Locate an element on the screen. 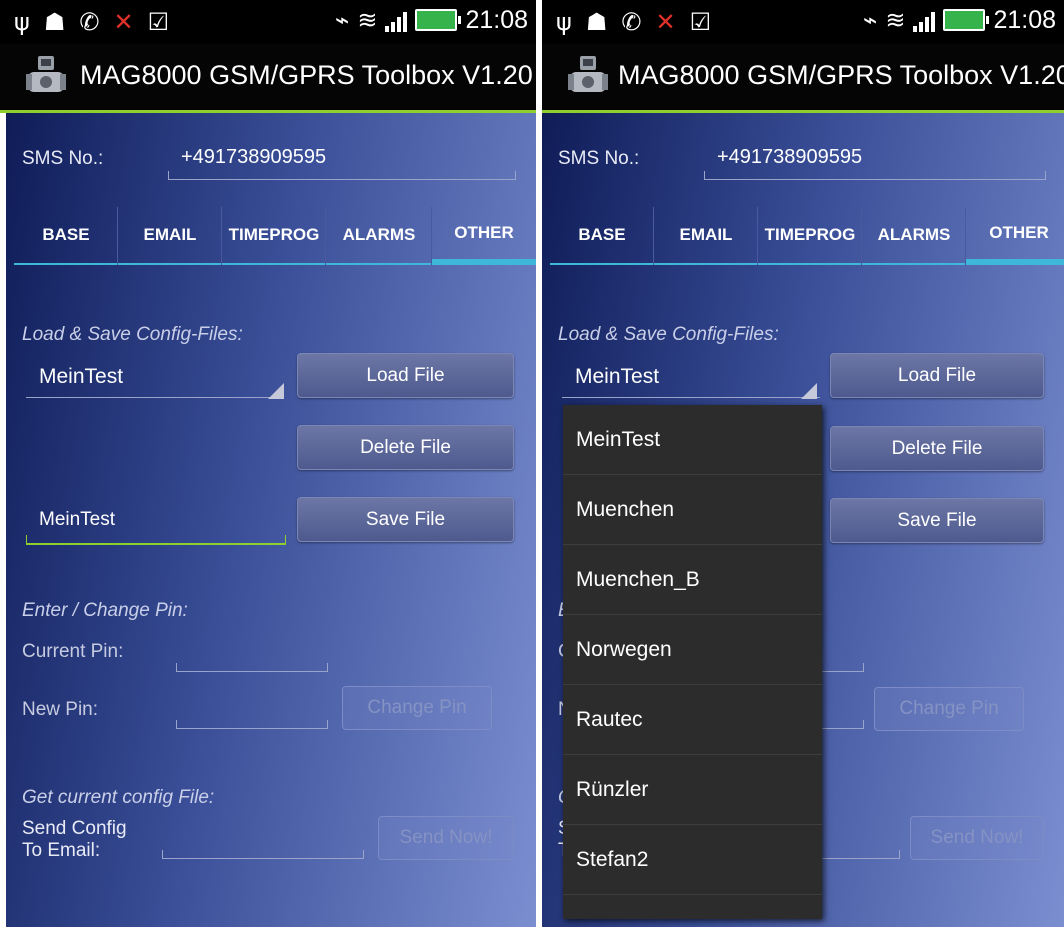 The image size is (1064, 927). dropdown-option-norwegen: Norwegen is located at coordinates (692, 650).